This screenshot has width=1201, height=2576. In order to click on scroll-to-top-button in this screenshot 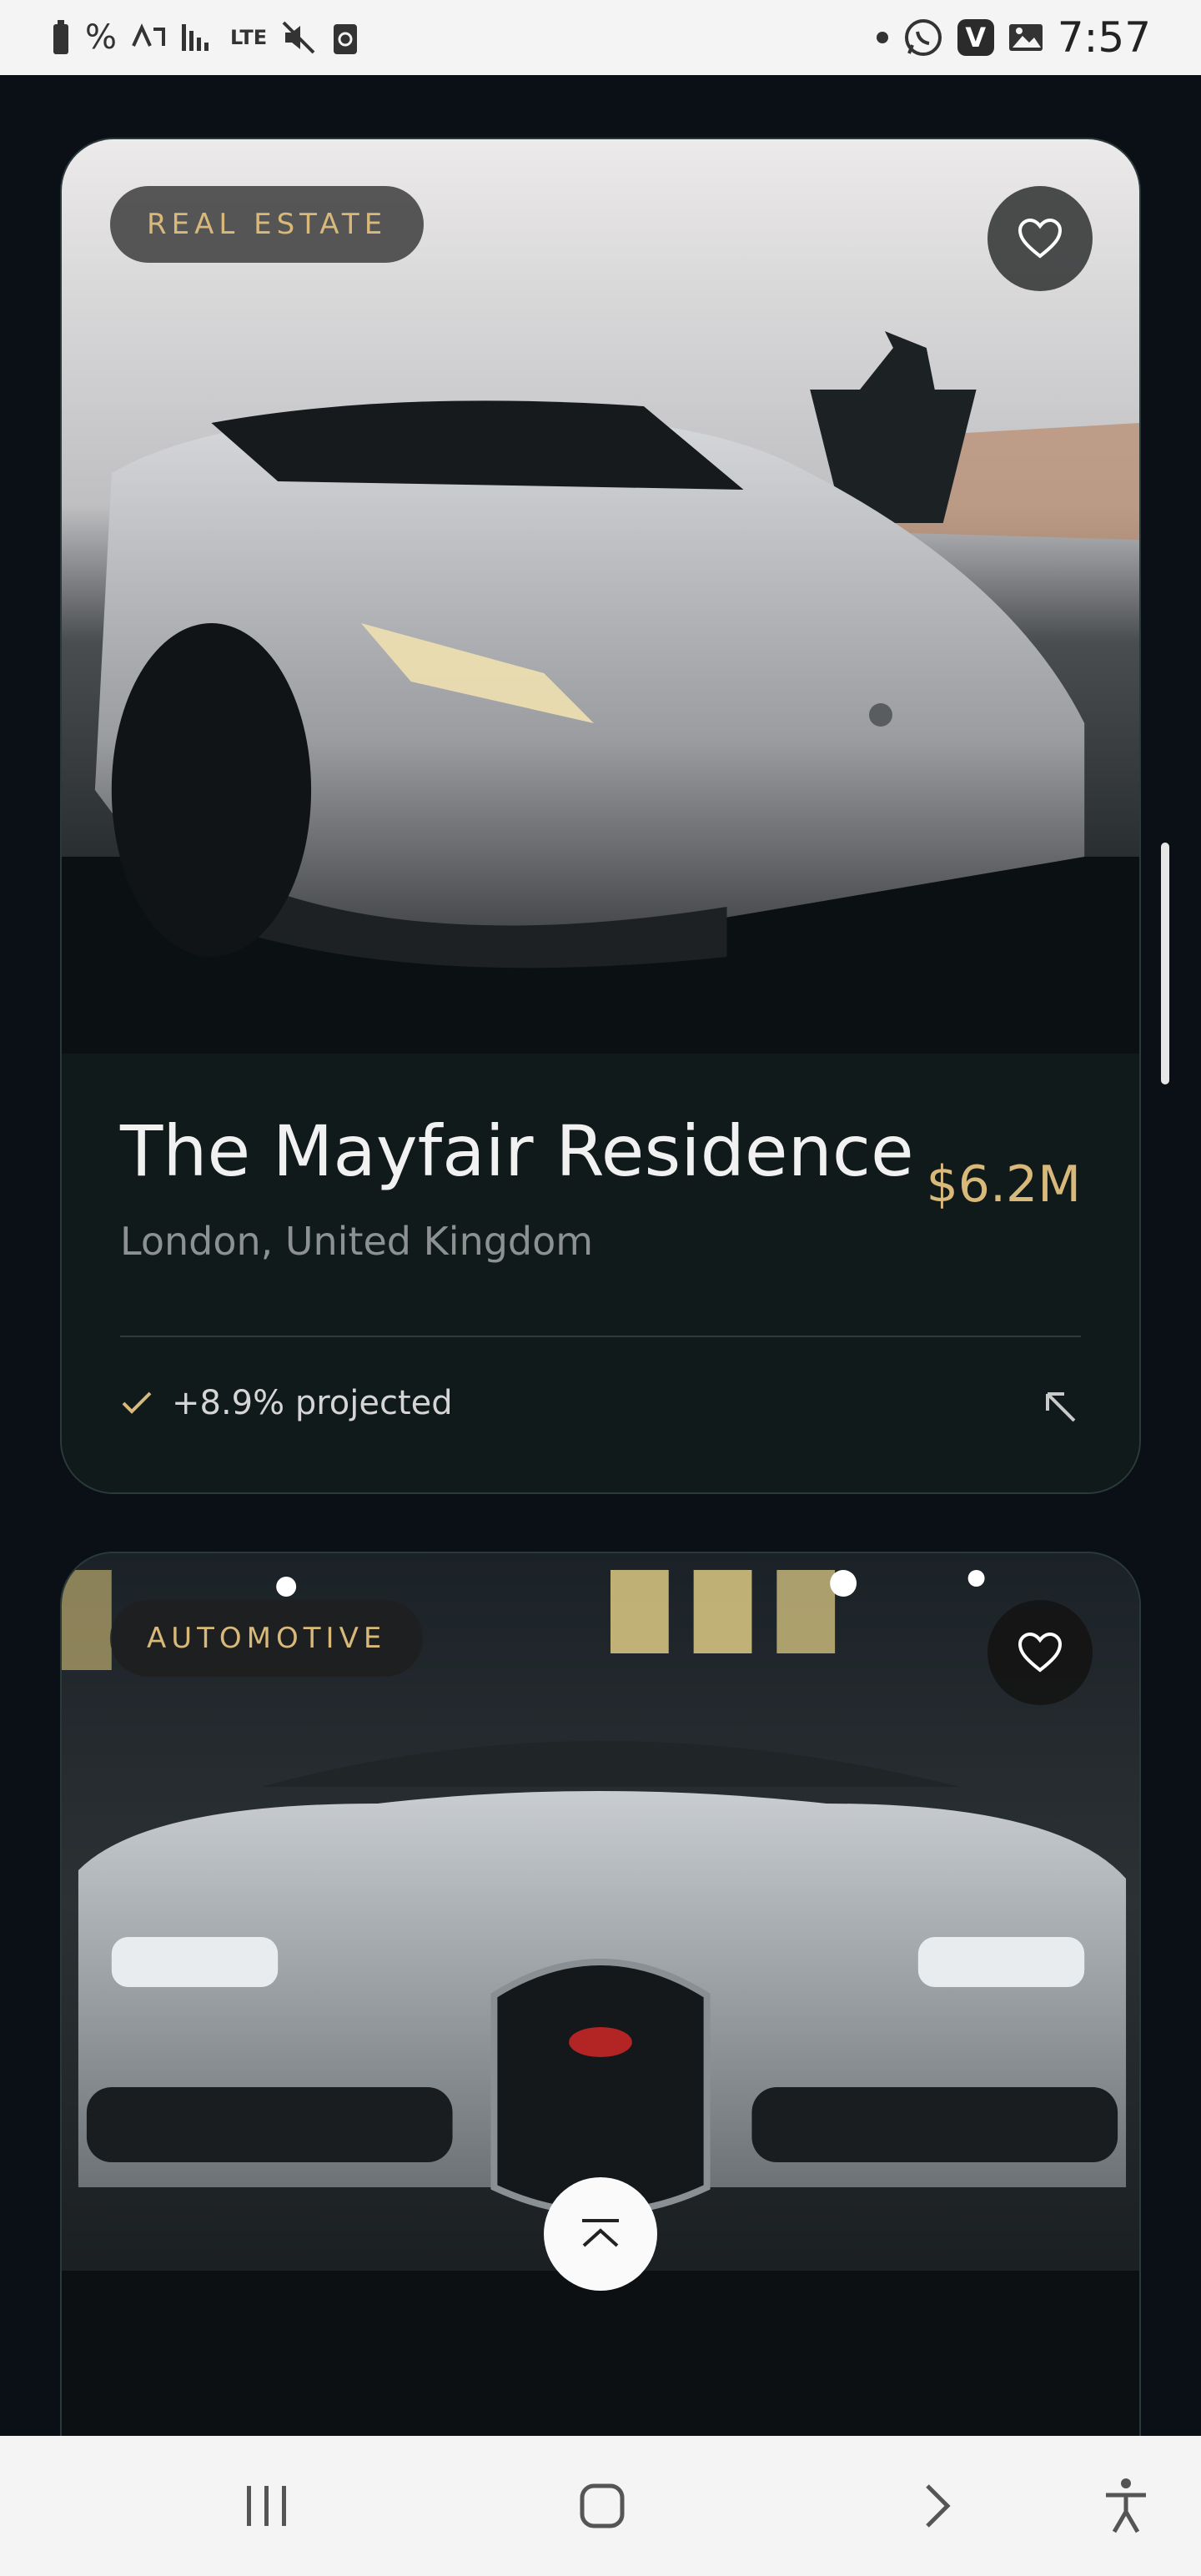, I will do `click(601, 2234)`.